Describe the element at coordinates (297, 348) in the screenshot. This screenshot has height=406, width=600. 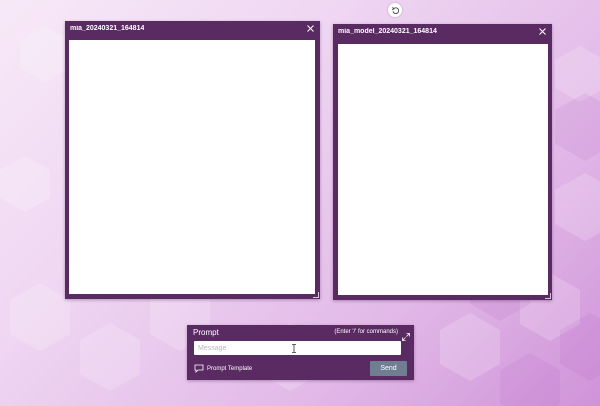
I see `message-input` at that location.